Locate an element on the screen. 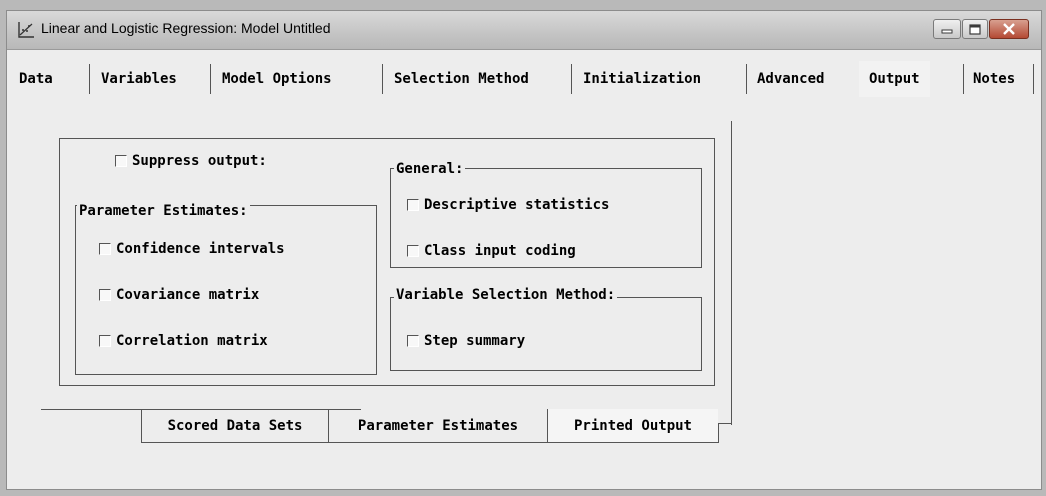  close-button is located at coordinates (1009, 29).